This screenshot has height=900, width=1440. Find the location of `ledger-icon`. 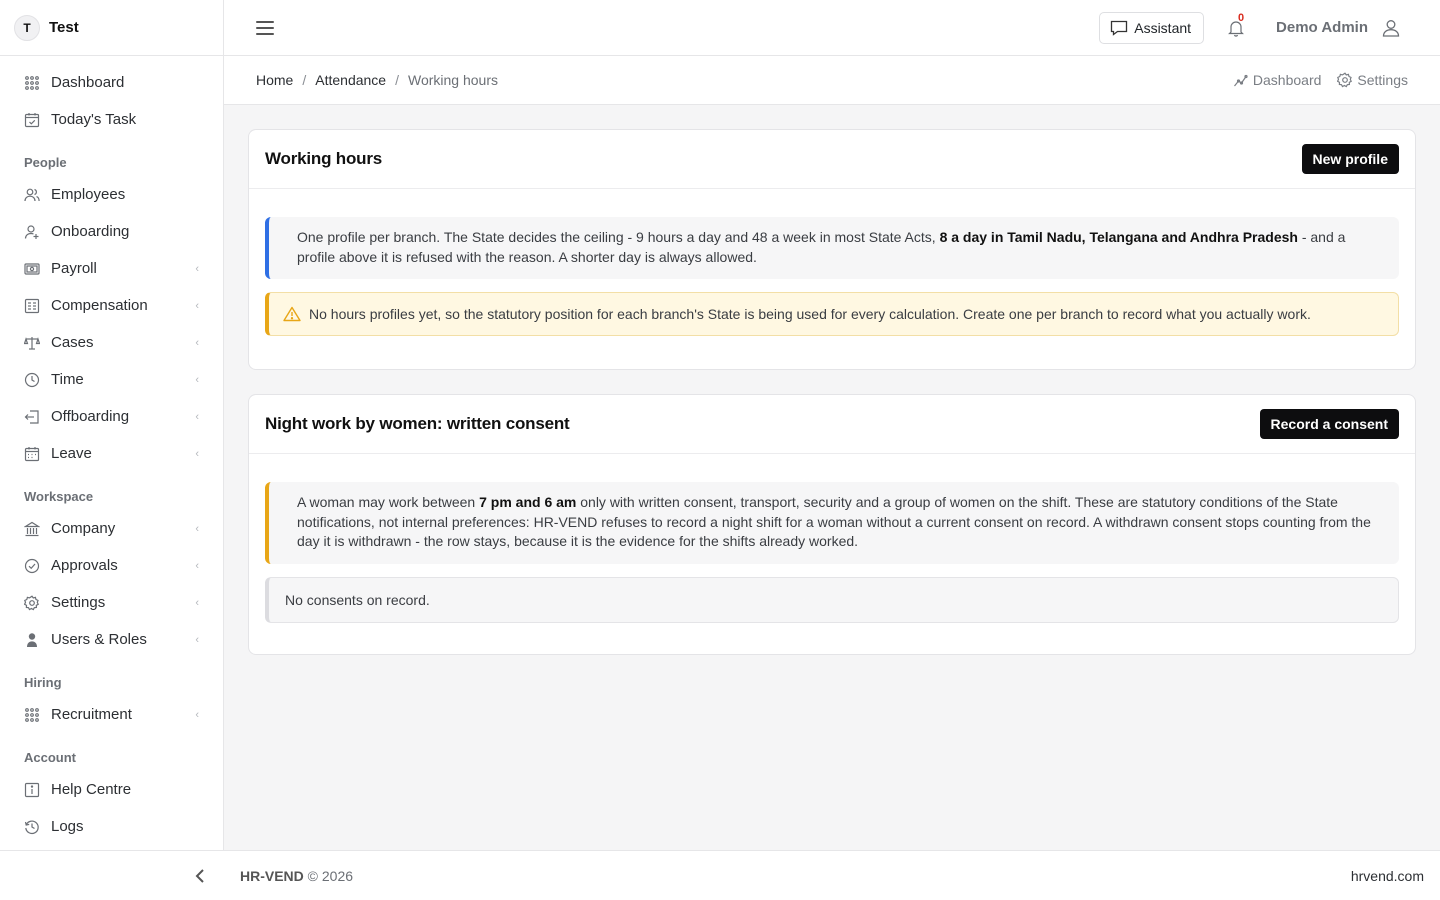

ledger-icon is located at coordinates (32, 306).